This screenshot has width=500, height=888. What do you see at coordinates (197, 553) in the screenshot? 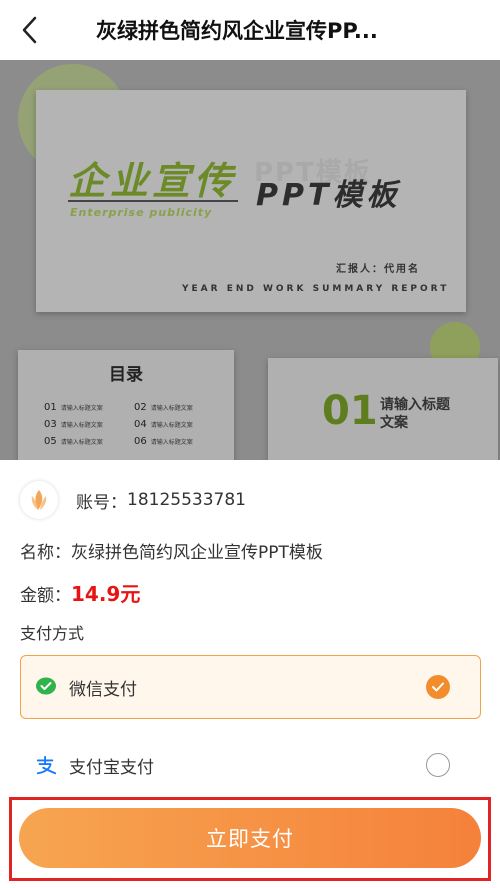
I see `name-value: 灰绿拼色简约风企业宣传PPT模板` at bounding box center [197, 553].